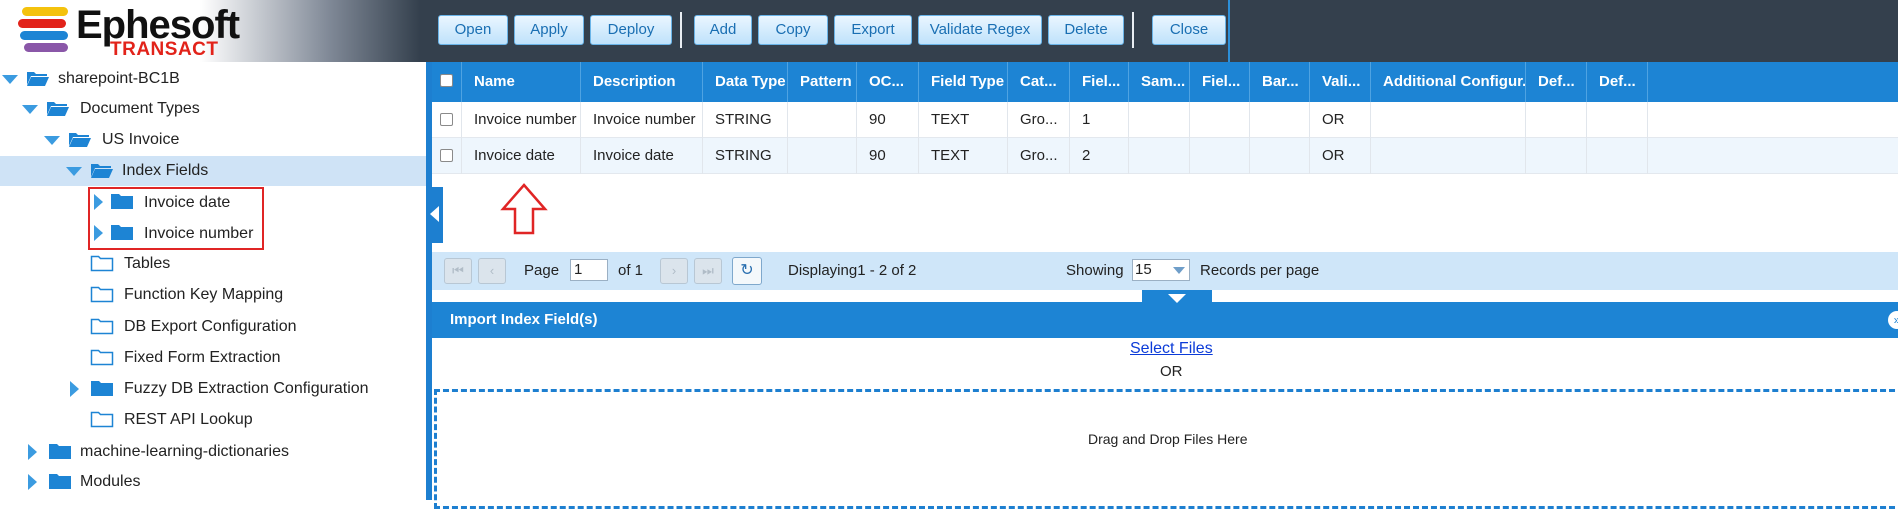 The width and height of the screenshot is (1898, 509). What do you see at coordinates (1161, 270) in the screenshot?
I see `records-per-page-select: 15` at bounding box center [1161, 270].